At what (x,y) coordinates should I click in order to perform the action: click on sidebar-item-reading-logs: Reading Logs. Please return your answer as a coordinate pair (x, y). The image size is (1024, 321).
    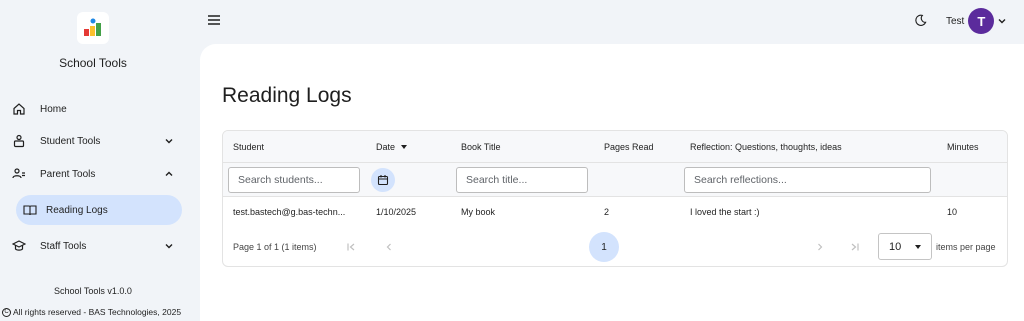
    Looking at the image, I should click on (99, 210).